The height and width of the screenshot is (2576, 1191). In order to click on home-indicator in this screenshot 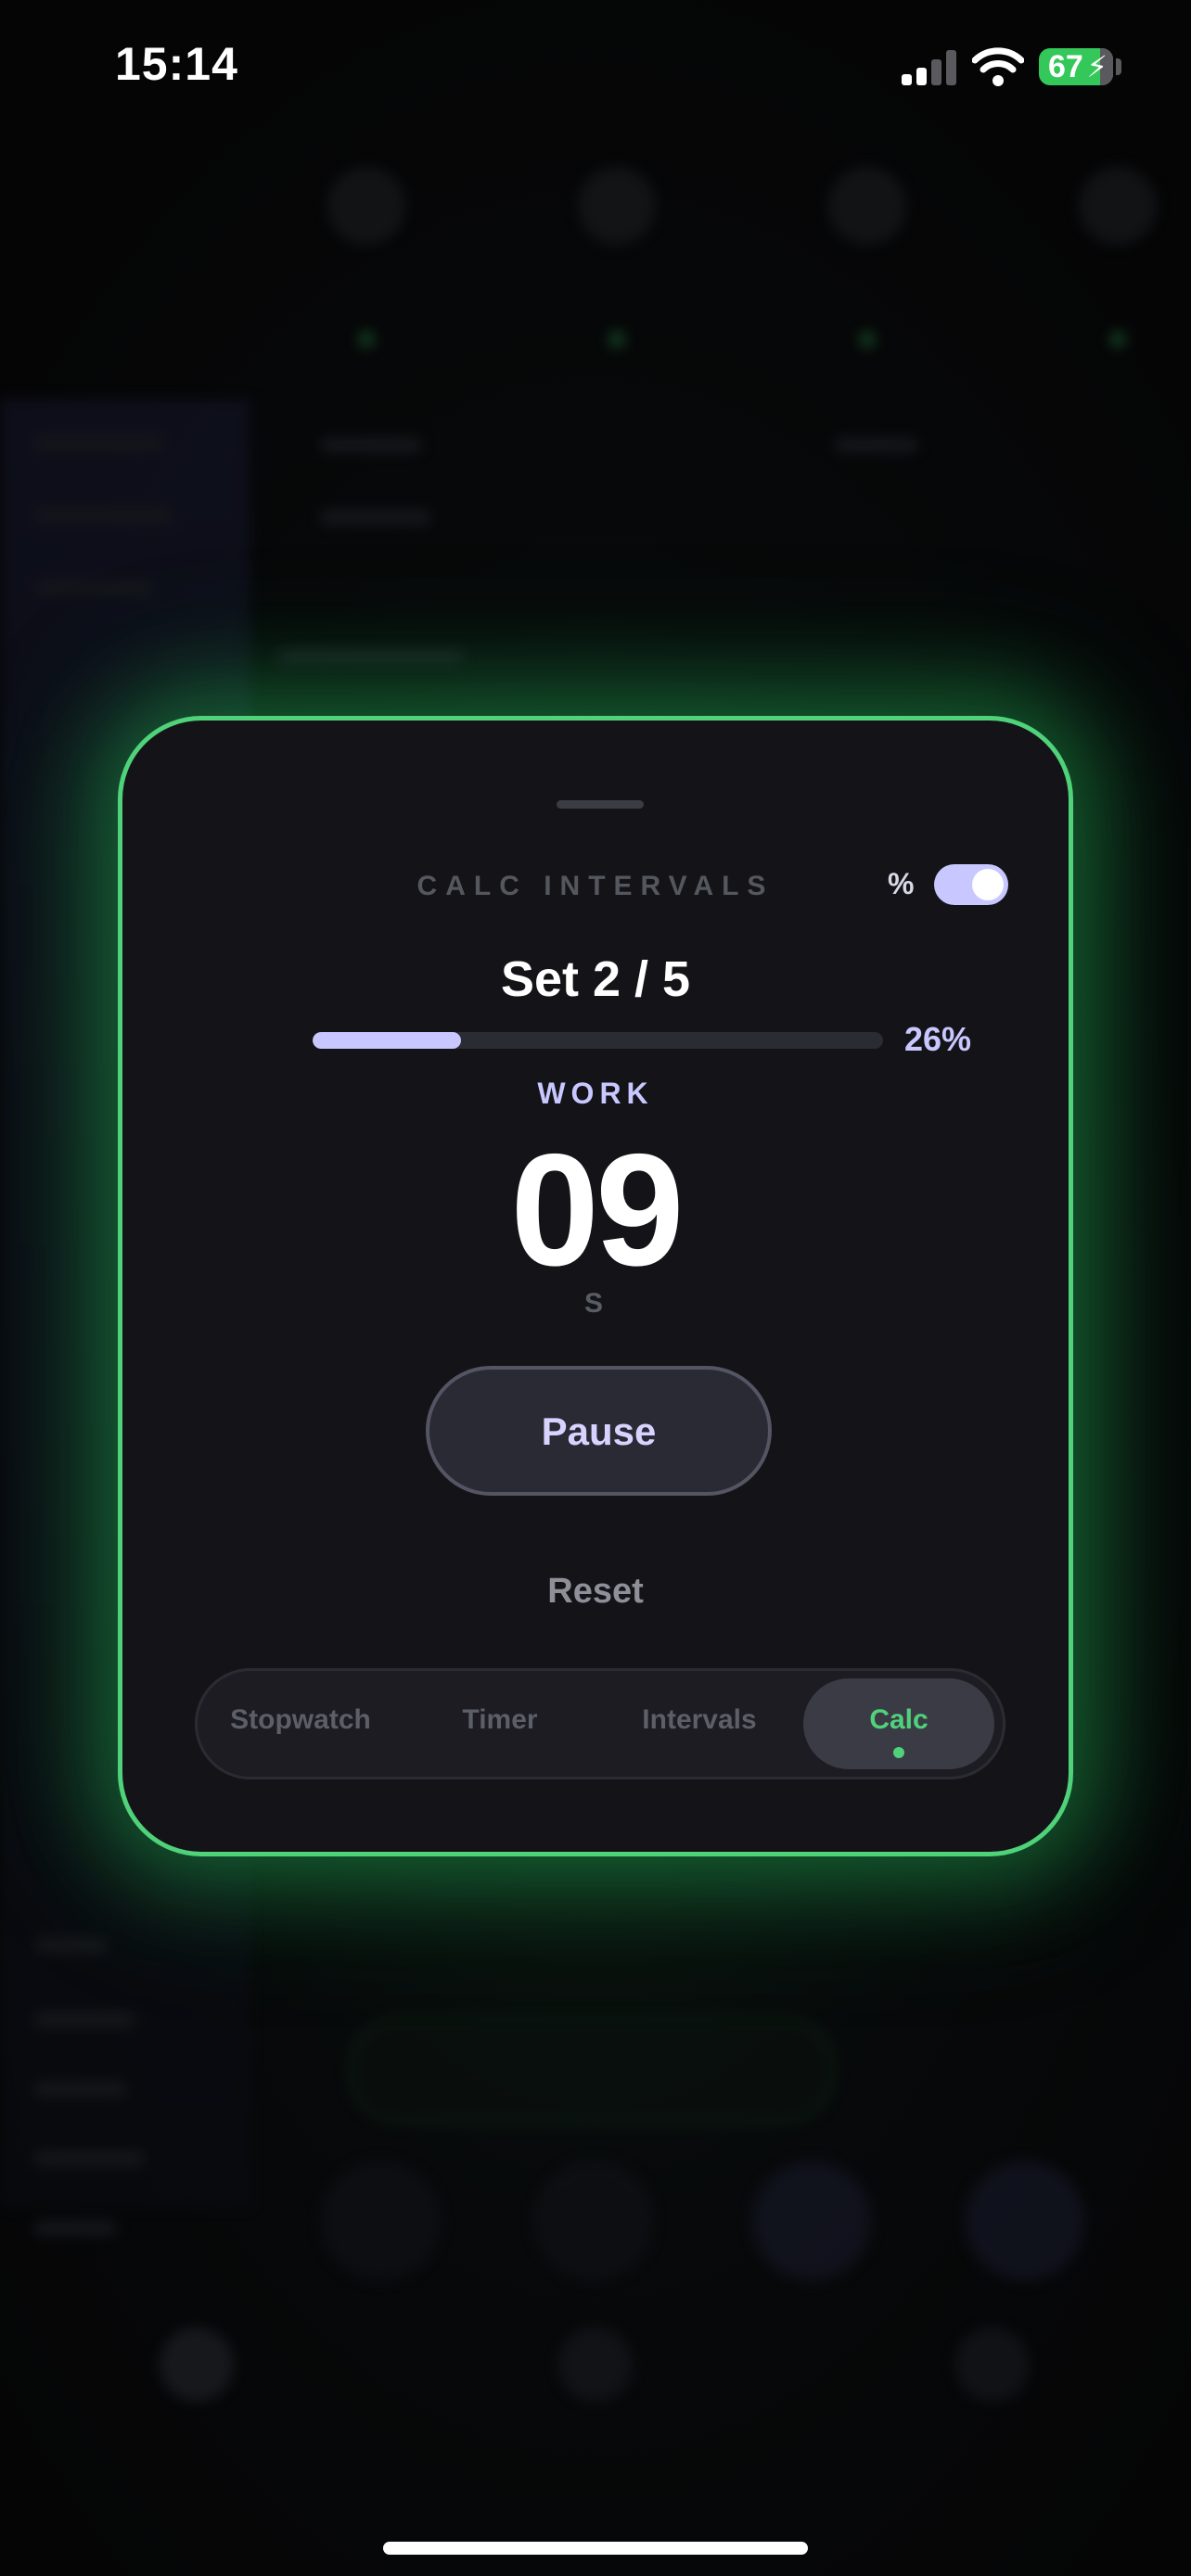, I will do `click(595, 2548)`.